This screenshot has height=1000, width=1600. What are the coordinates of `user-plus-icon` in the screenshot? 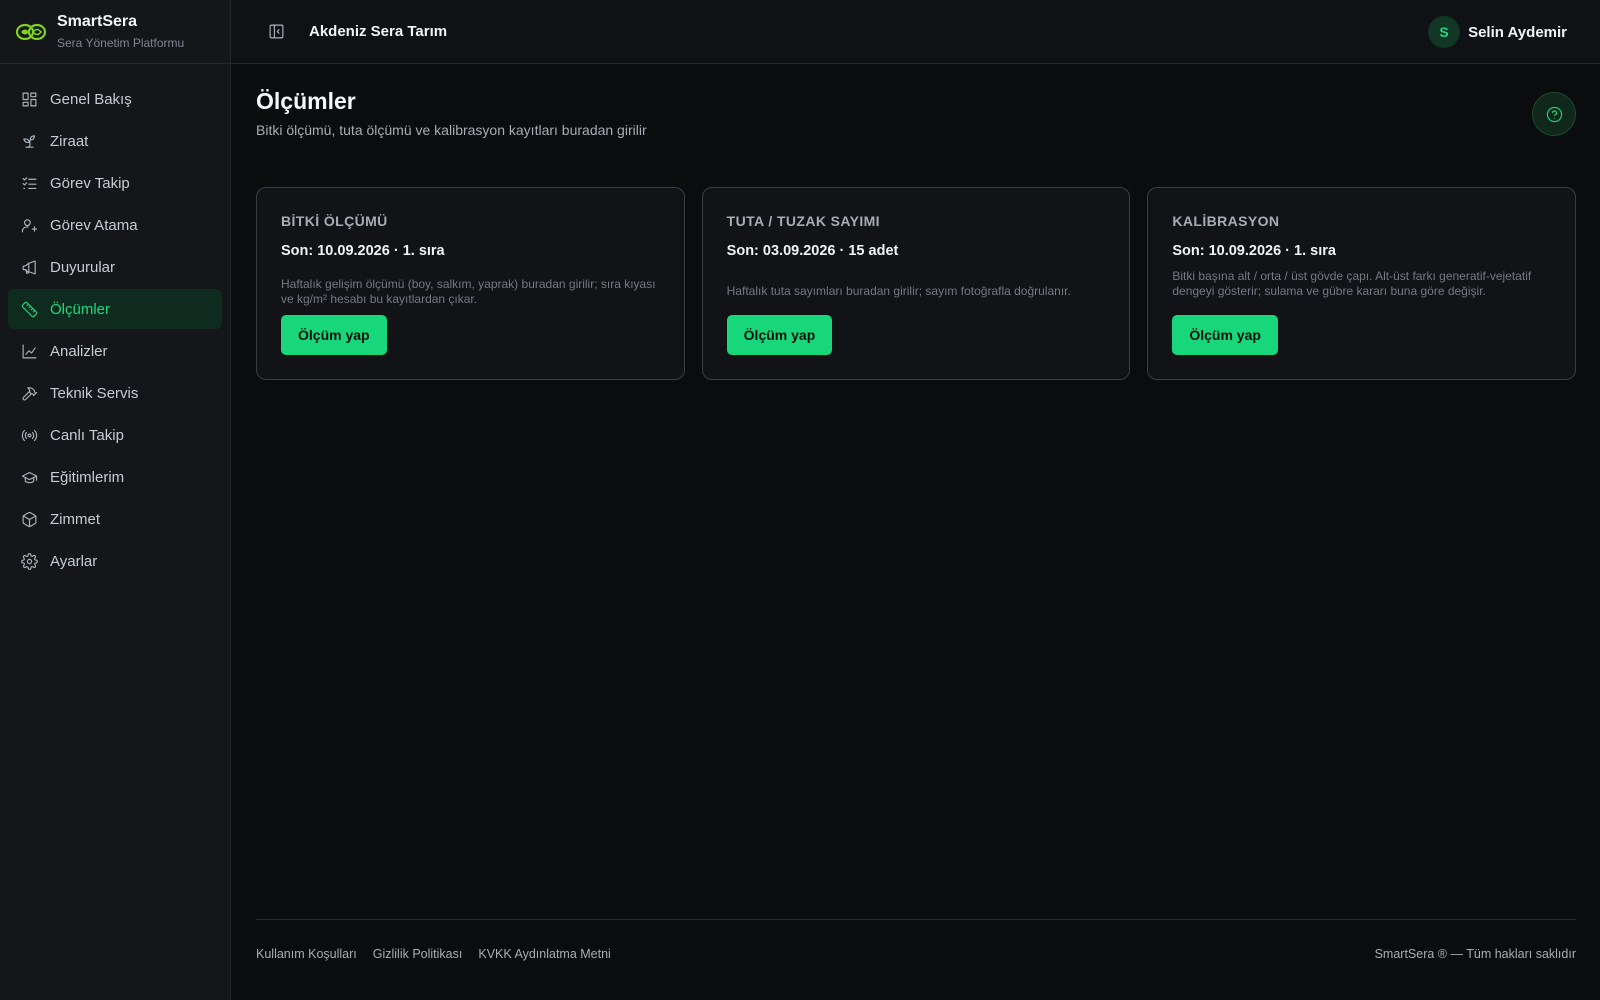 It's located at (29, 225).